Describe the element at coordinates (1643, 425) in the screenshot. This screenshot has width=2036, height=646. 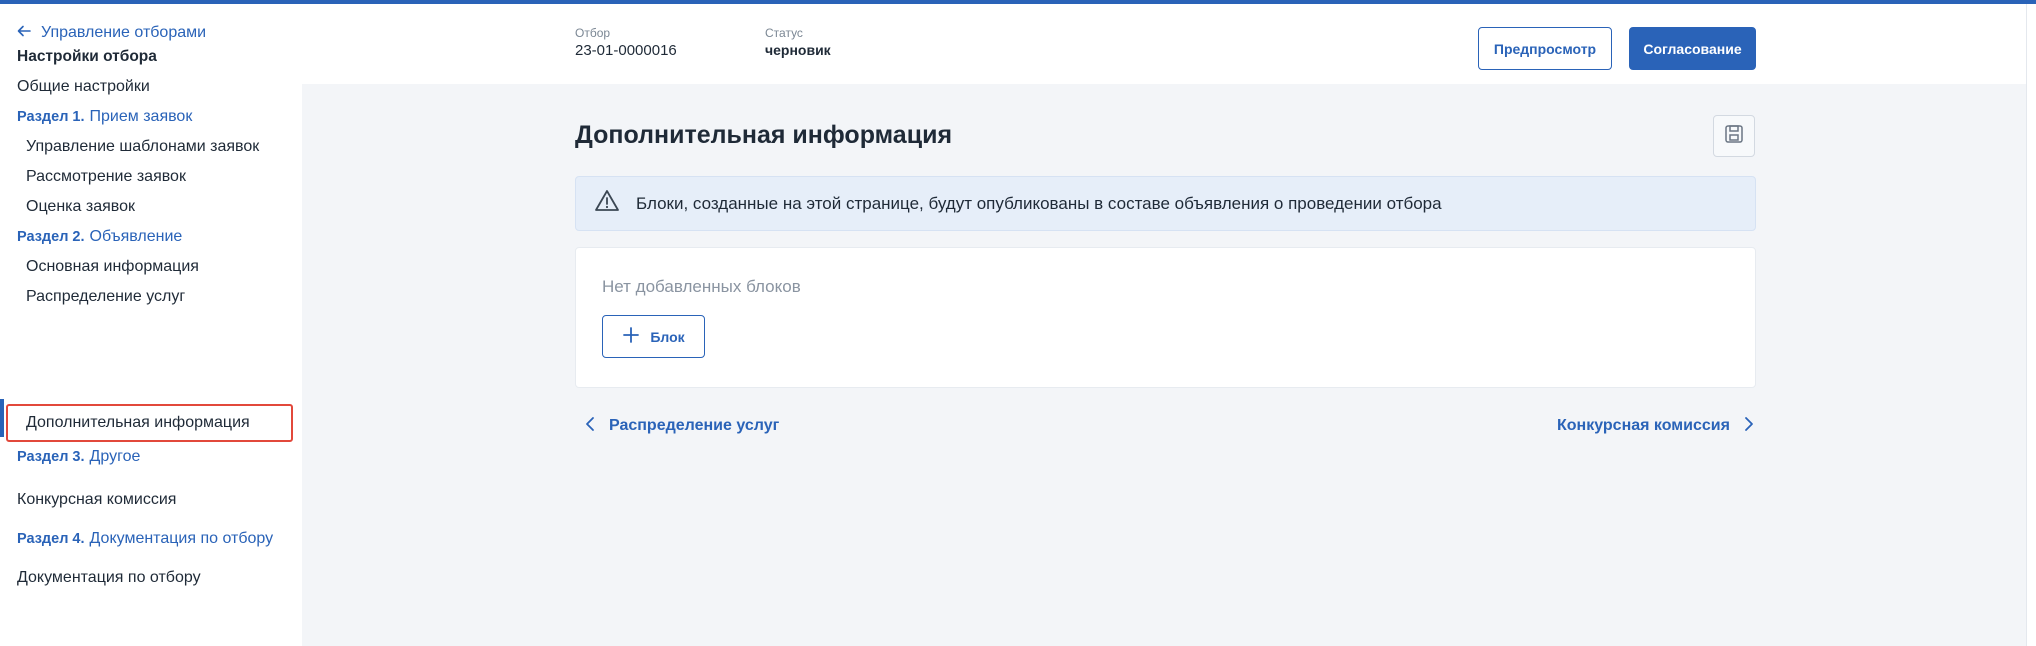
I see `next-step-label: Конкурсная комиссия` at that location.